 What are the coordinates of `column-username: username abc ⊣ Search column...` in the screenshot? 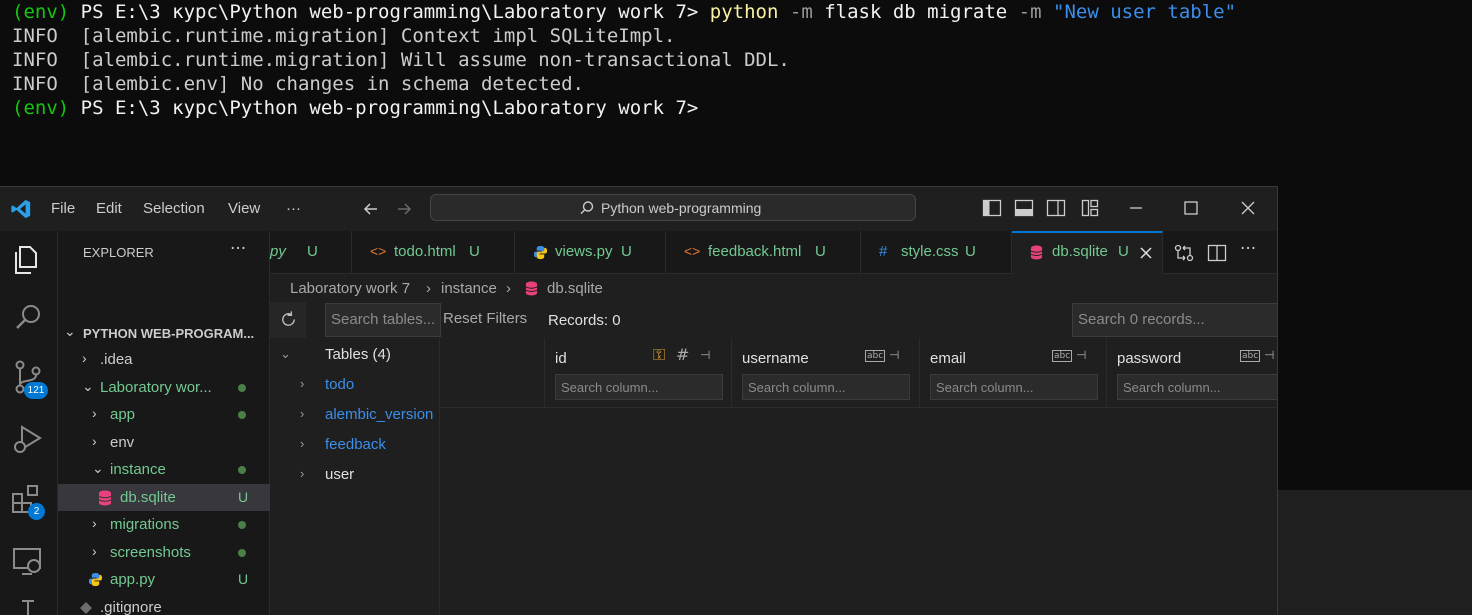 It's located at (826, 373).